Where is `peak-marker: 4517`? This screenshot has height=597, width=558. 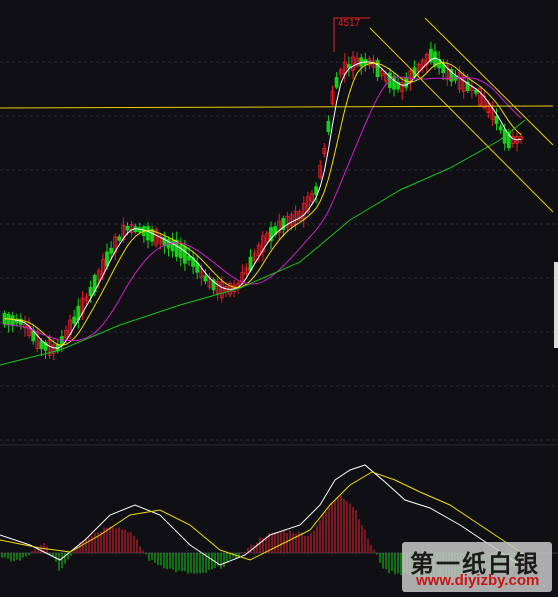
peak-marker: 4517 is located at coordinates (351, 34).